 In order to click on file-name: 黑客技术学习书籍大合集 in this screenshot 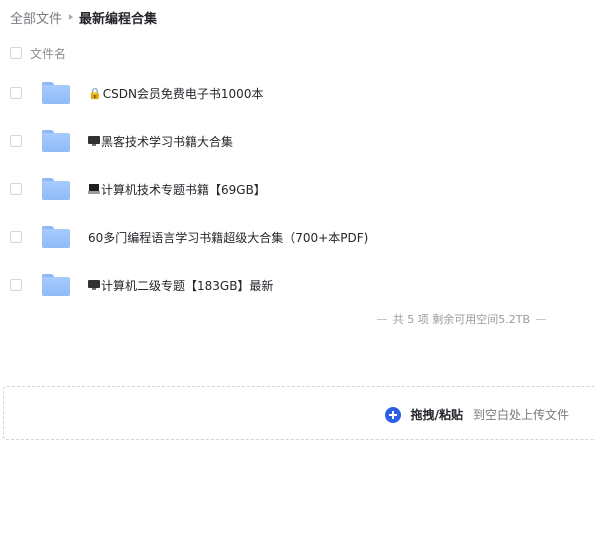, I will do `click(160, 141)`.